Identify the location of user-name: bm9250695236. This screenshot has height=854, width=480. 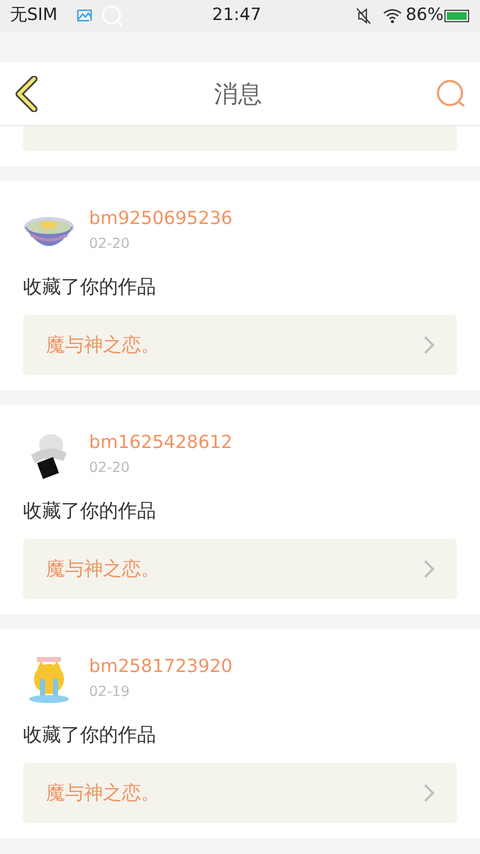
(160, 219).